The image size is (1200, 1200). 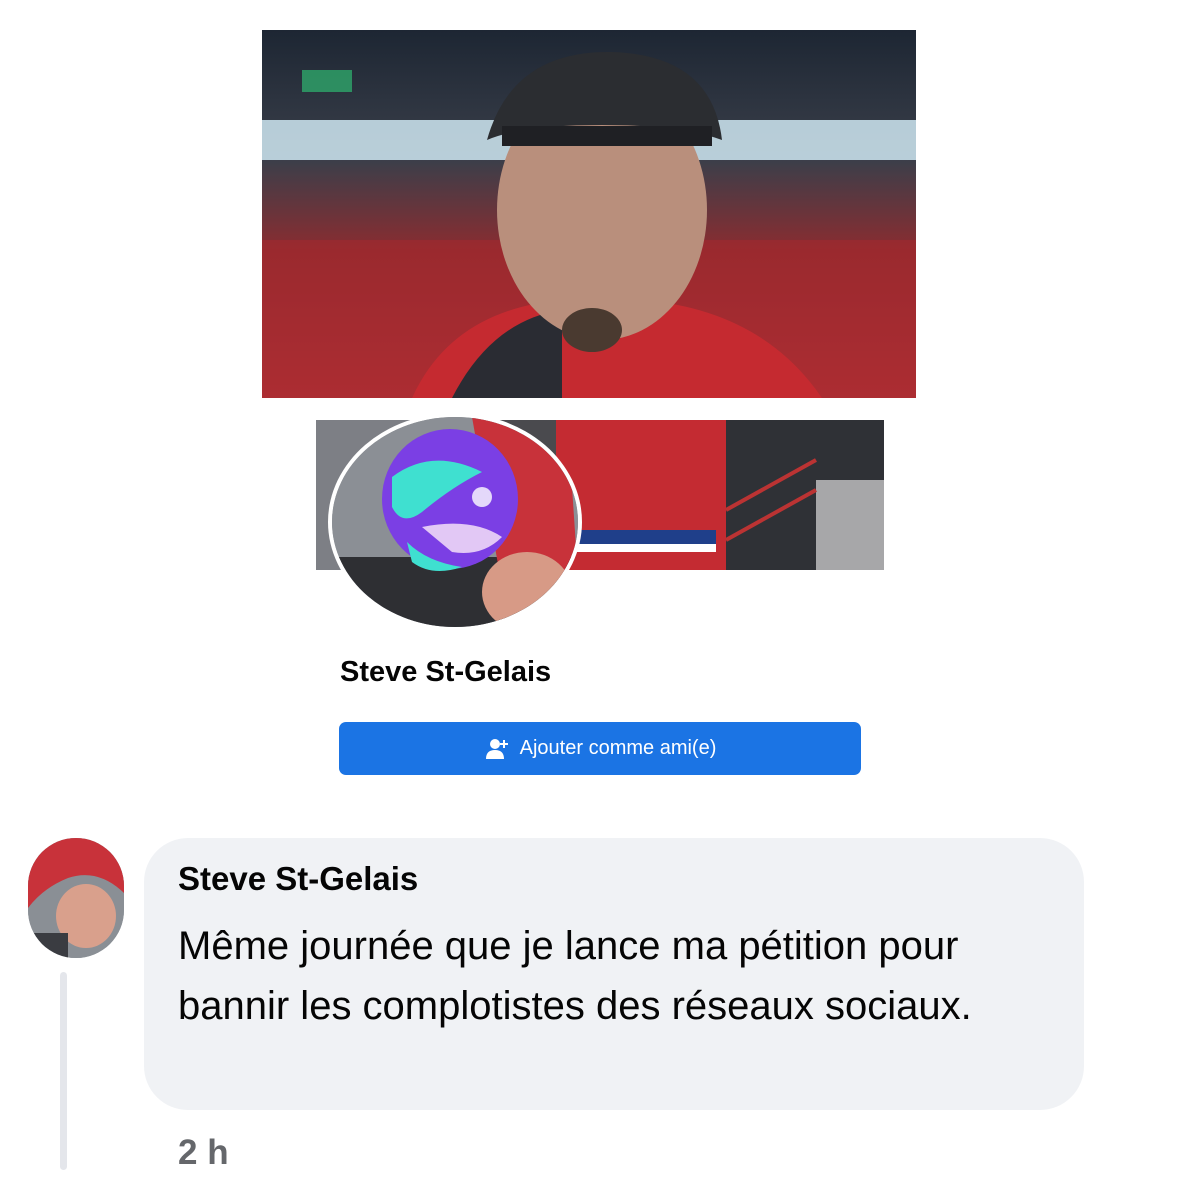 I want to click on thread-line, so click(x=63, y=1071).